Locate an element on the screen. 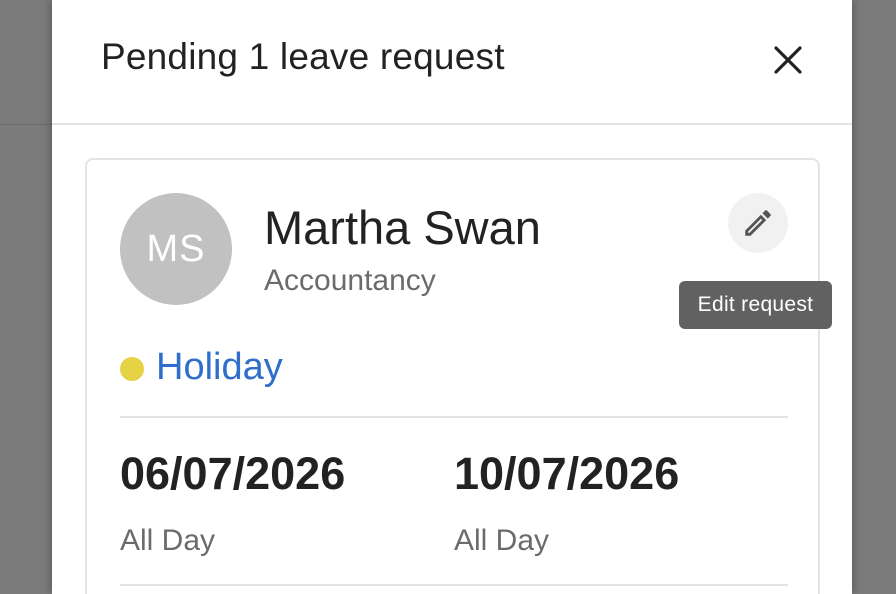  dialog-title: Pending 1 leave request is located at coordinates (303, 56).